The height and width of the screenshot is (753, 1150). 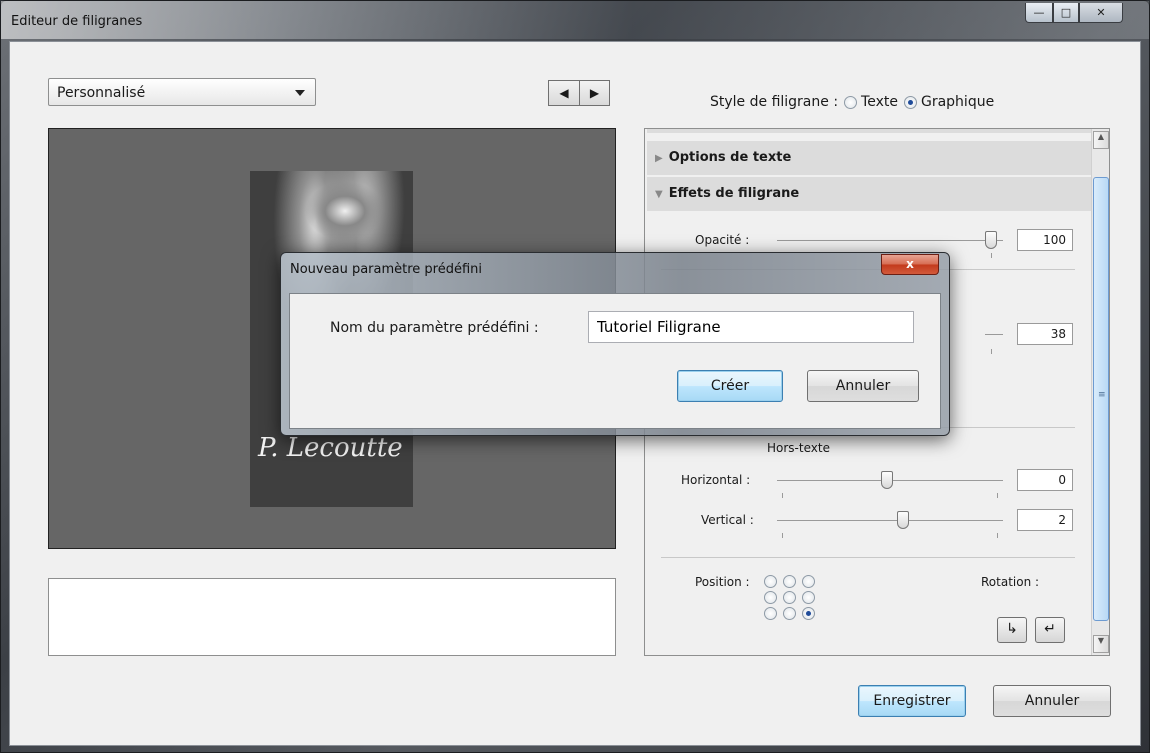 I want to click on watermark-style-label: Style de filigrane :, so click(x=774, y=102).